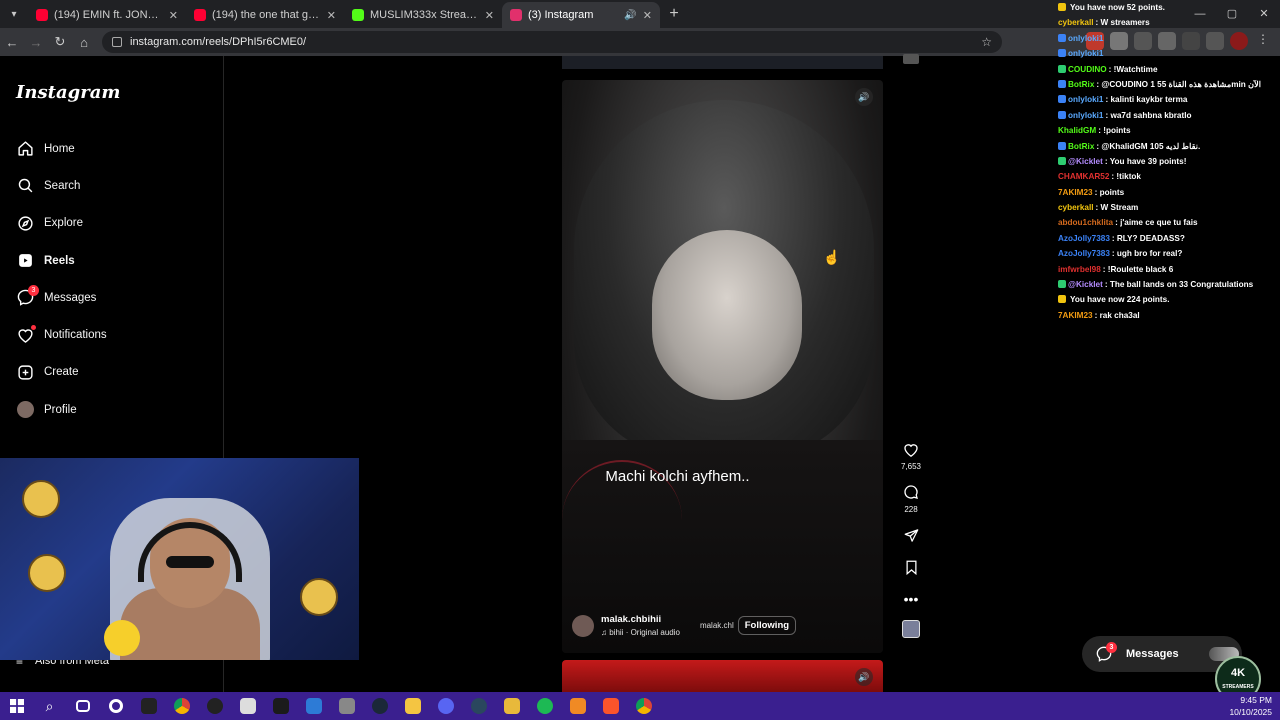 The width and height of the screenshot is (1280, 720). What do you see at coordinates (674, 14) in the screenshot?
I see `new-tab-button: +` at bounding box center [674, 14].